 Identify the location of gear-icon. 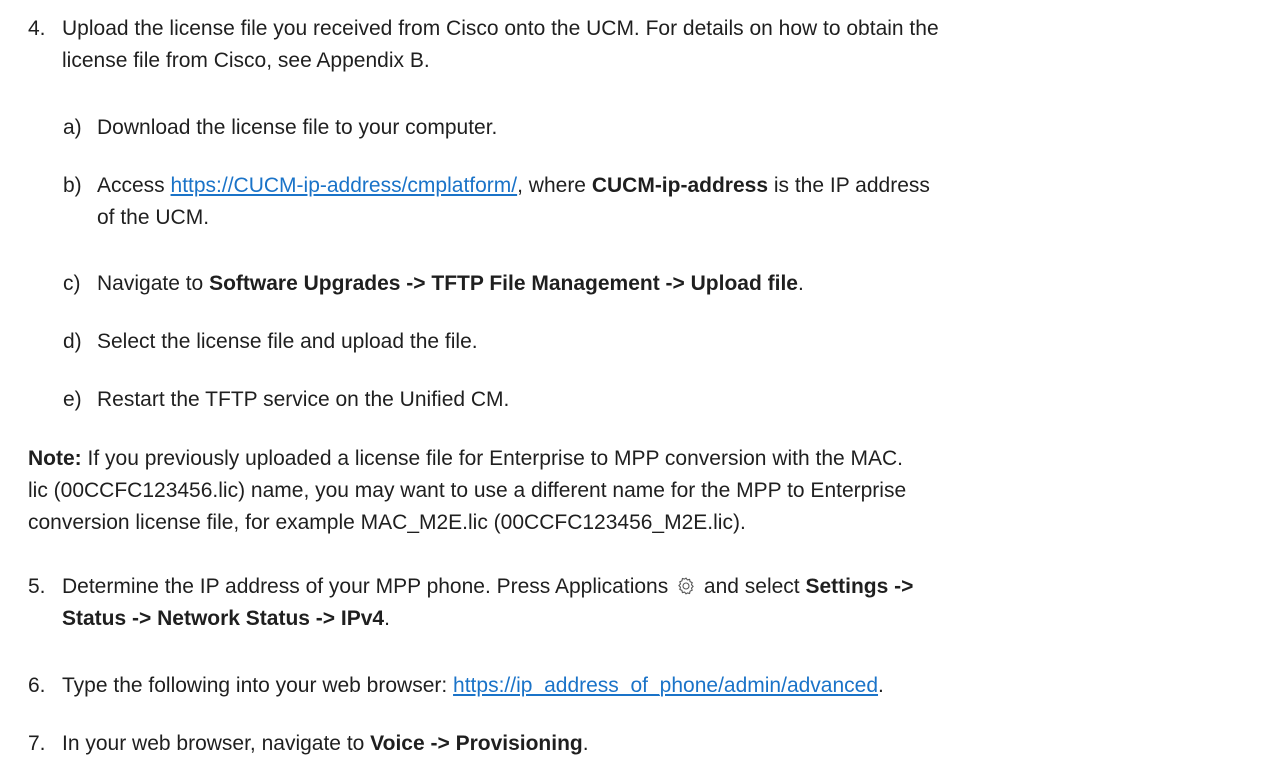
(686, 584).